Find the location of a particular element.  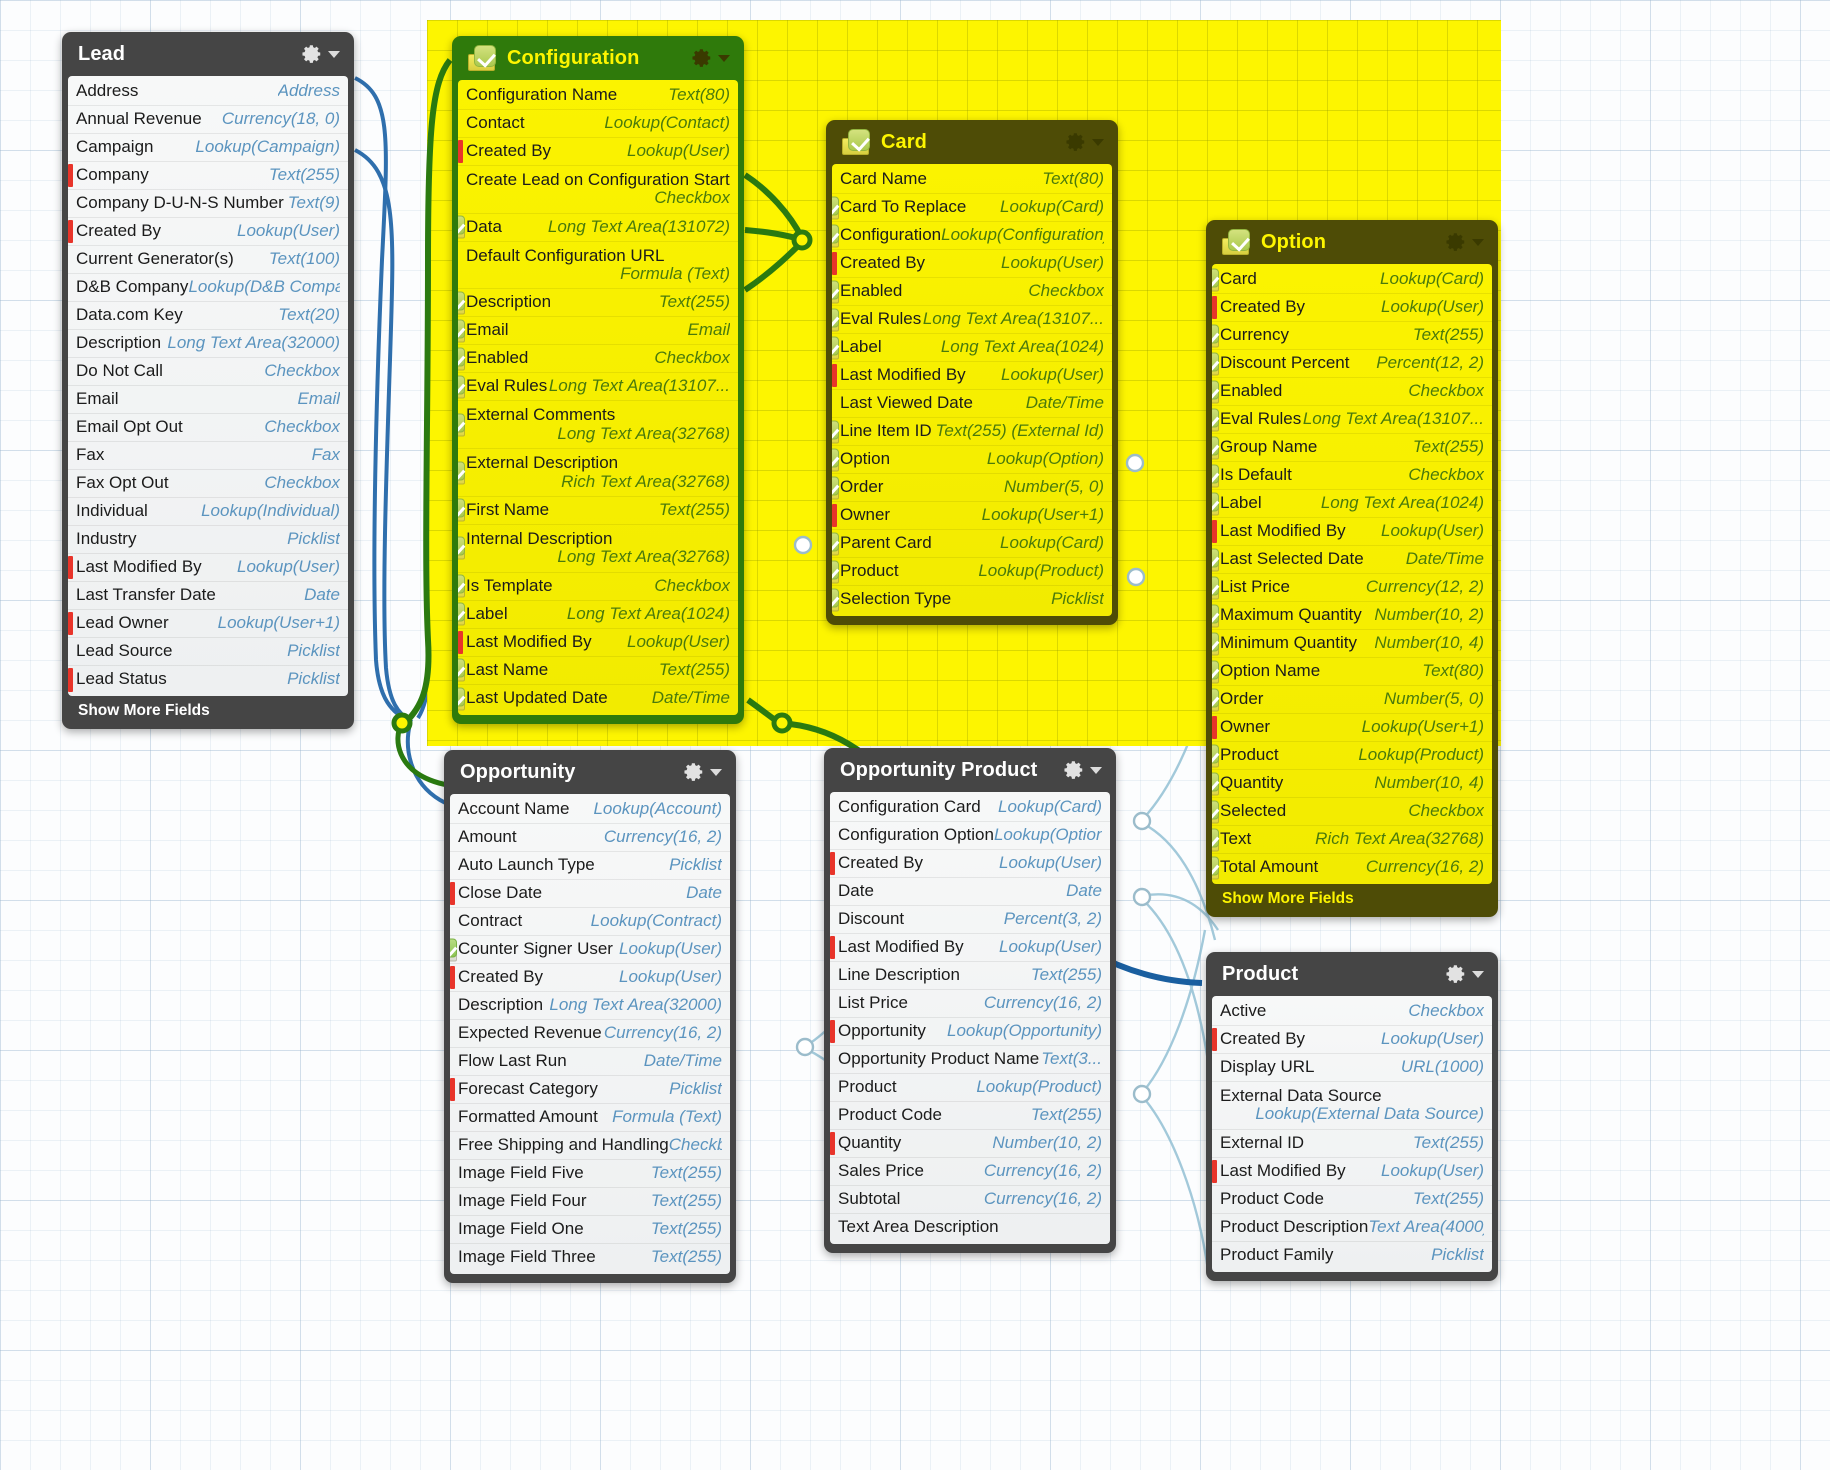

field-row: Is Template Checkbox is located at coordinates (598, 587).